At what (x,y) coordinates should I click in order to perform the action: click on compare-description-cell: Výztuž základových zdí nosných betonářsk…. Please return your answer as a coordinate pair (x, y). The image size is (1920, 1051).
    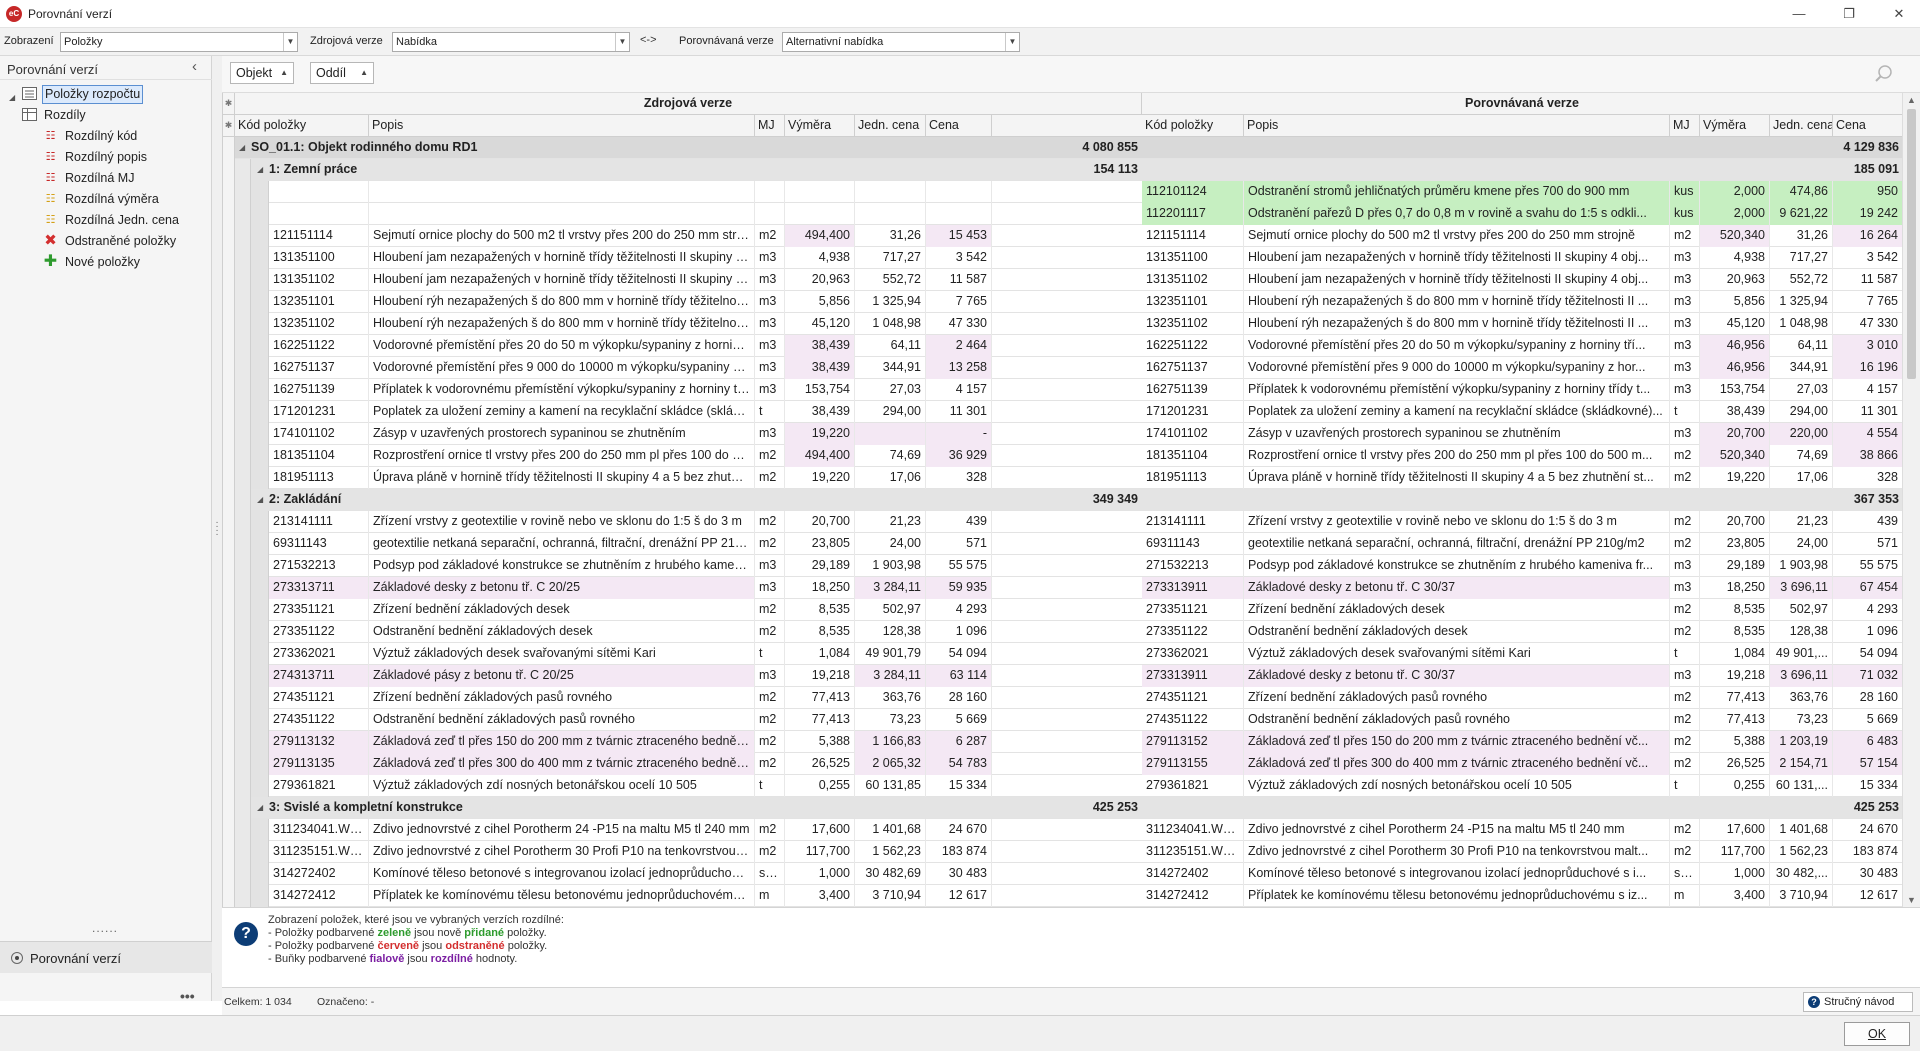
    Looking at the image, I should click on (1457, 786).